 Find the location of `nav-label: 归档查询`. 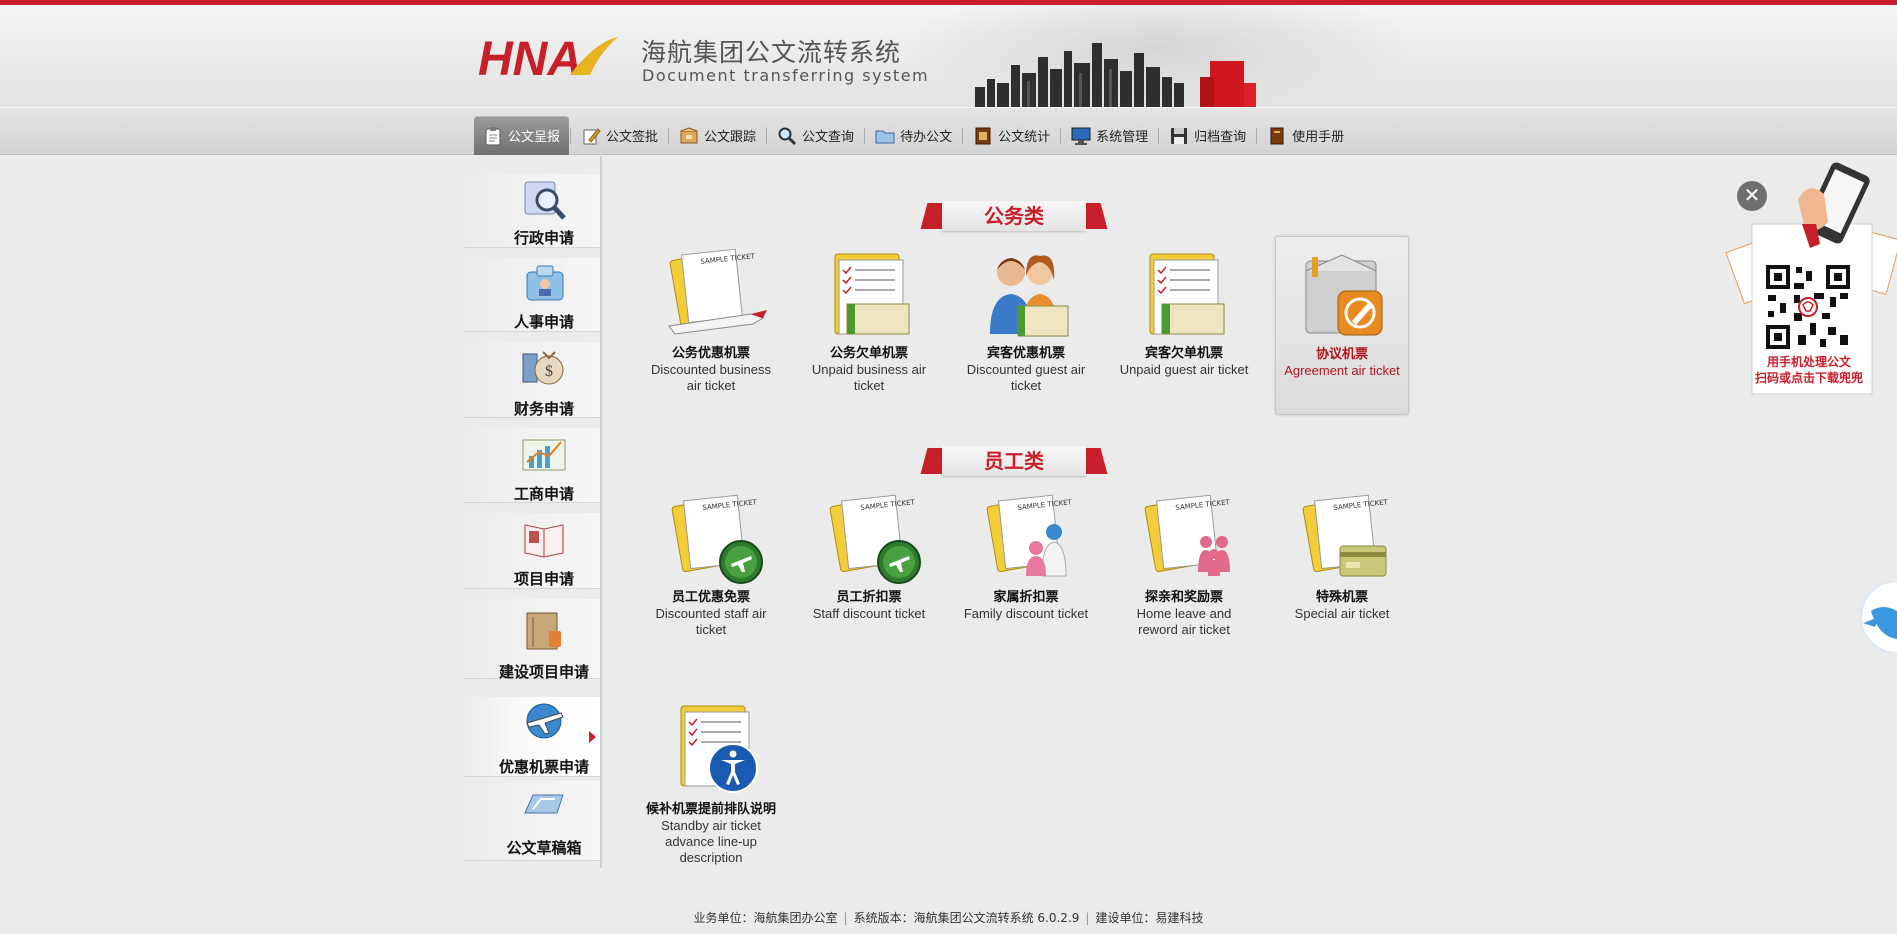

nav-label: 归档查询 is located at coordinates (1220, 137).